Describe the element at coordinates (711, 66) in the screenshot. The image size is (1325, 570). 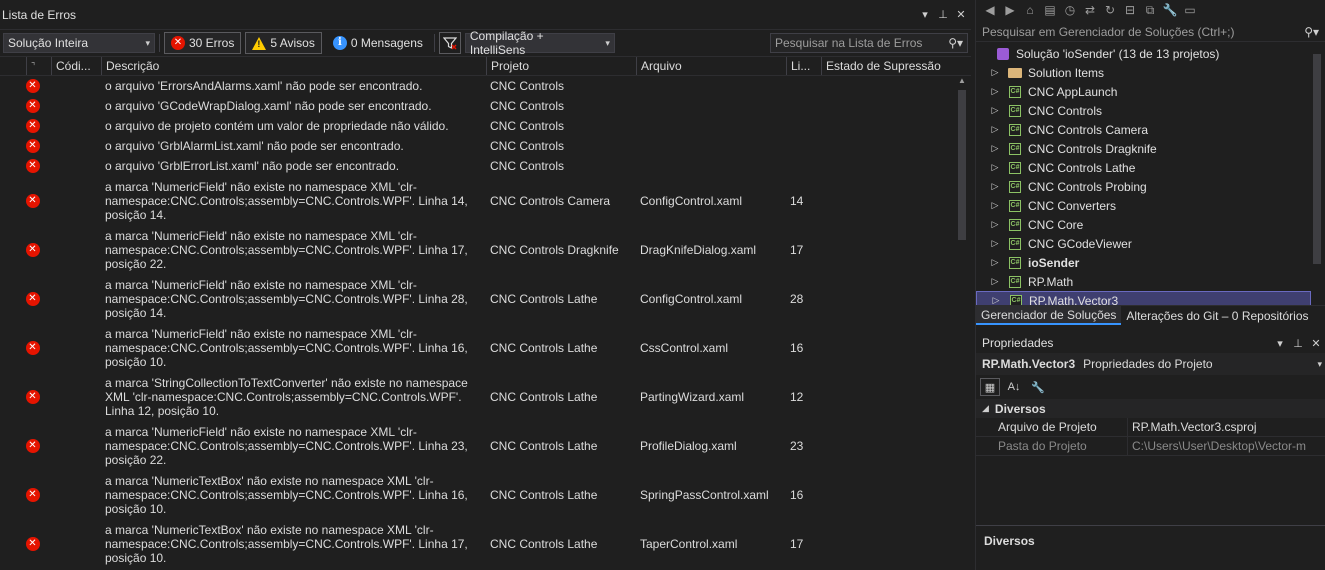
I see `column-header-file: Arquivo` at that location.